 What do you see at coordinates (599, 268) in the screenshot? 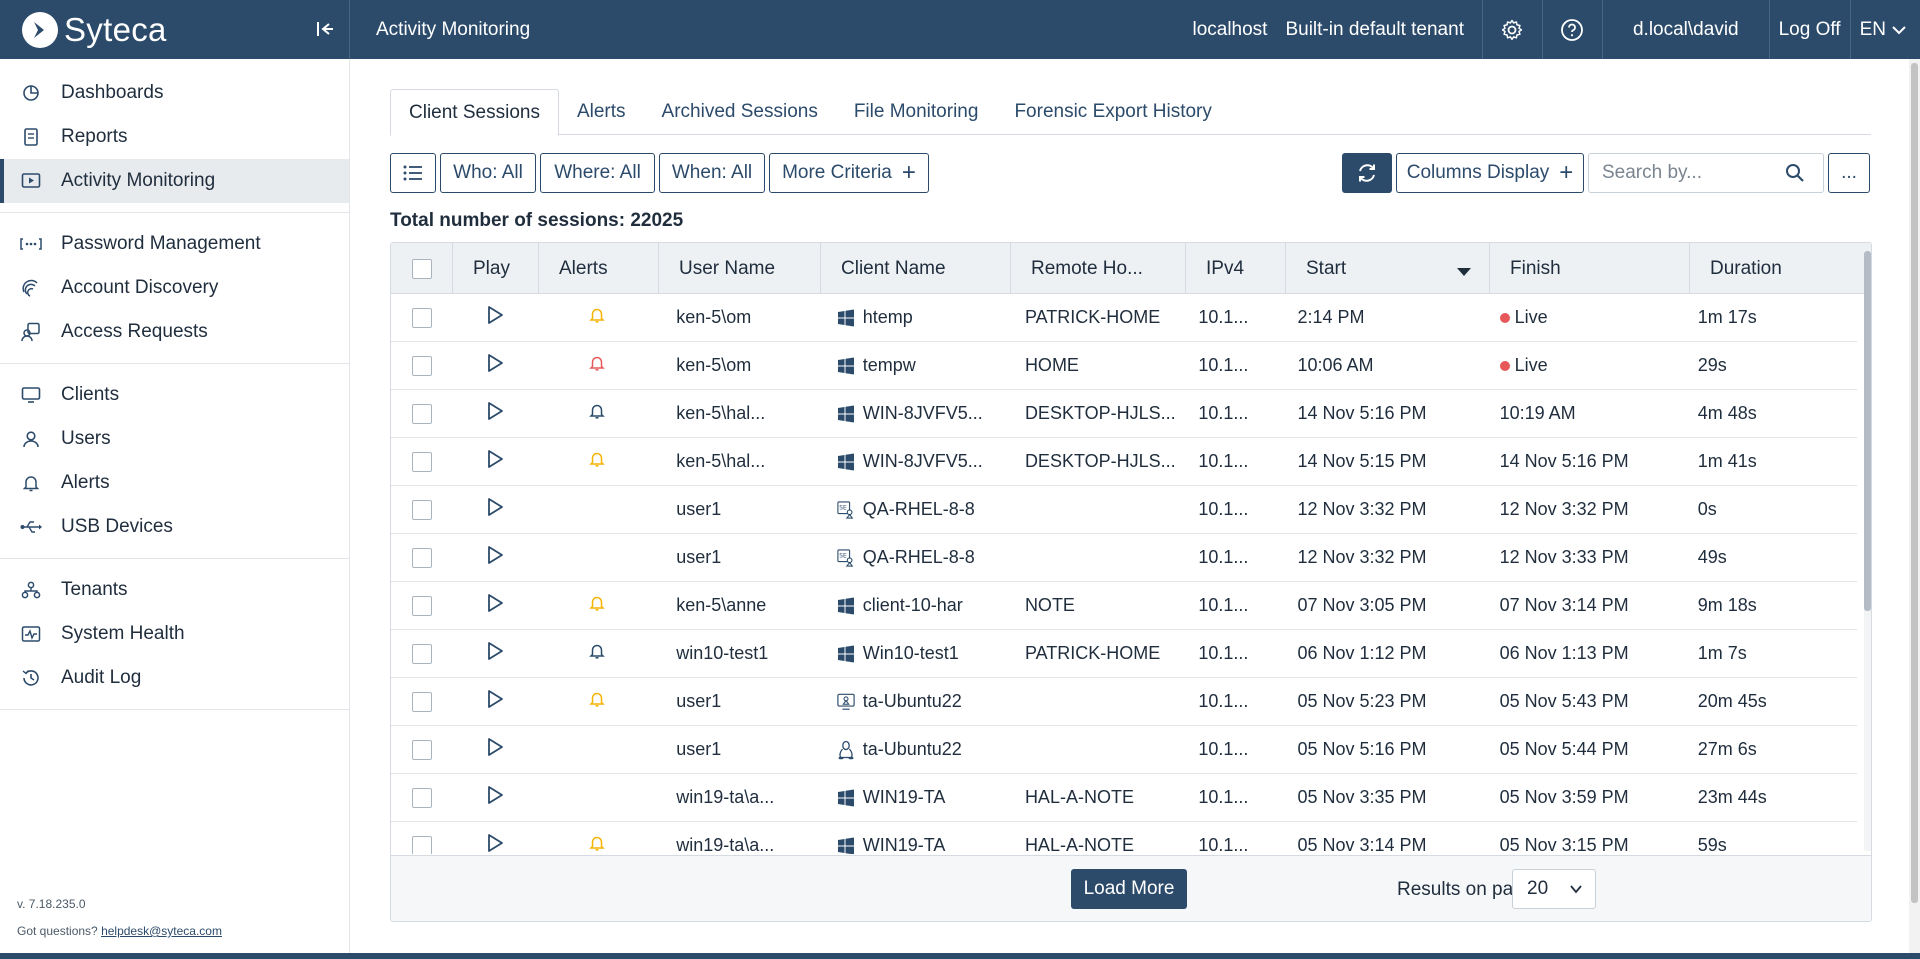
I see `column-header-alerts: Alerts` at bounding box center [599, 268].